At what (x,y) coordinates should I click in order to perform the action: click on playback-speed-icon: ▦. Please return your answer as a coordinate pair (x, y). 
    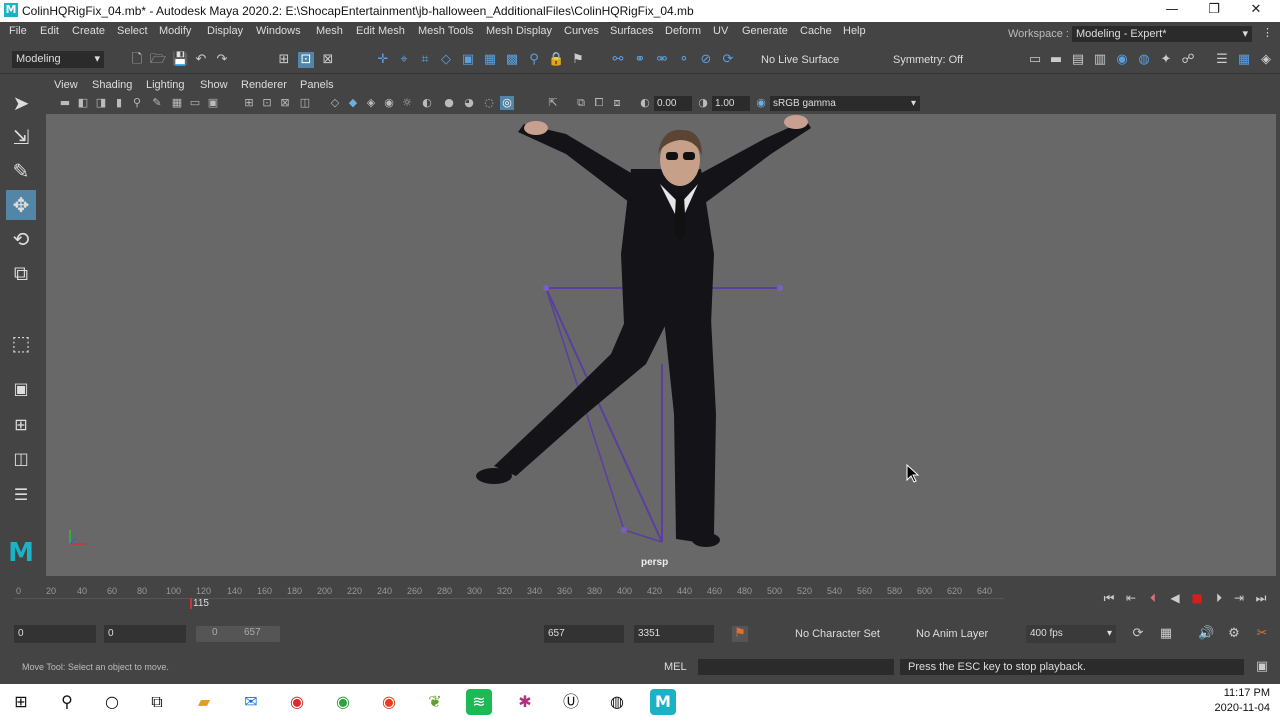
    Looking at the image, I should click on (1166, 634).